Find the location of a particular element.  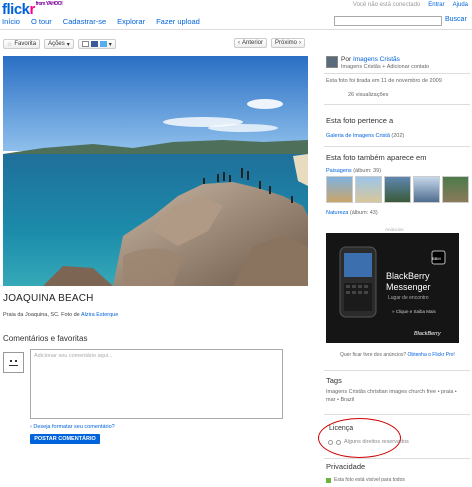

license-text: Alguns direitos reservados is located at coordinates (376, 442).